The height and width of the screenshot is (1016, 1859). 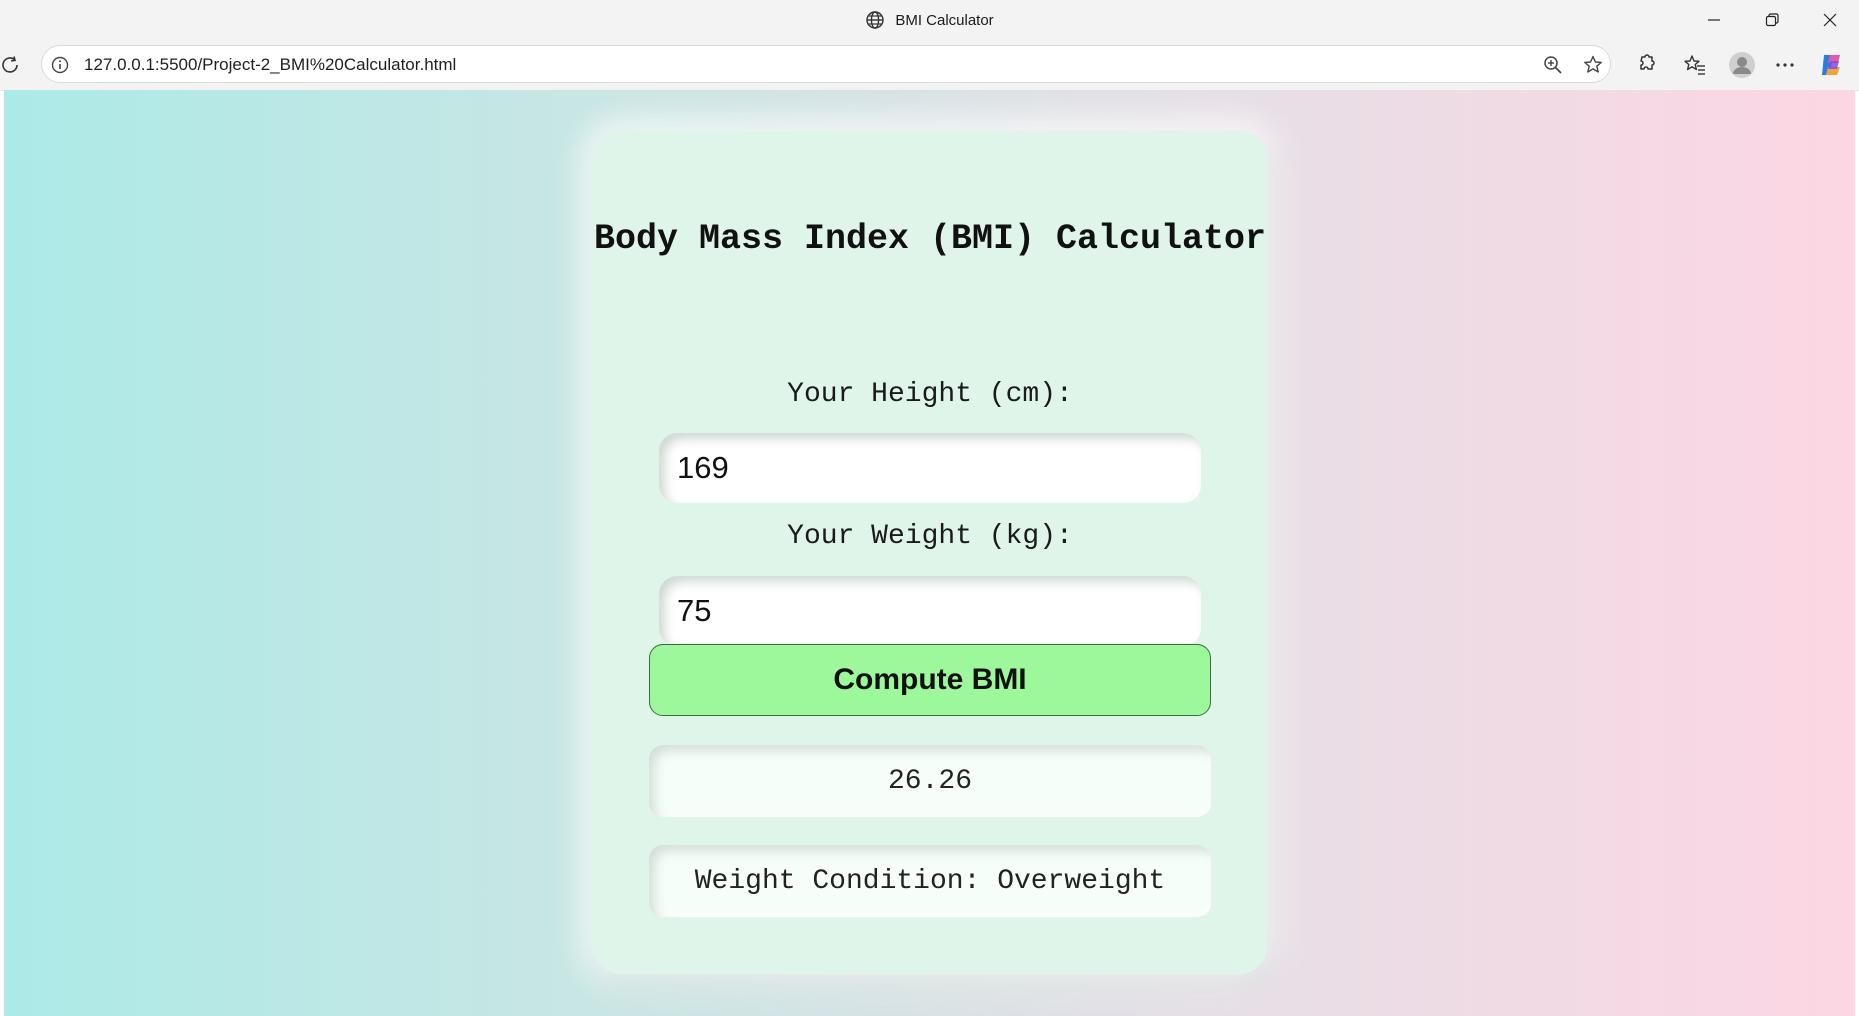 I want to click on restore-icon, so click(x=1772, y=20).